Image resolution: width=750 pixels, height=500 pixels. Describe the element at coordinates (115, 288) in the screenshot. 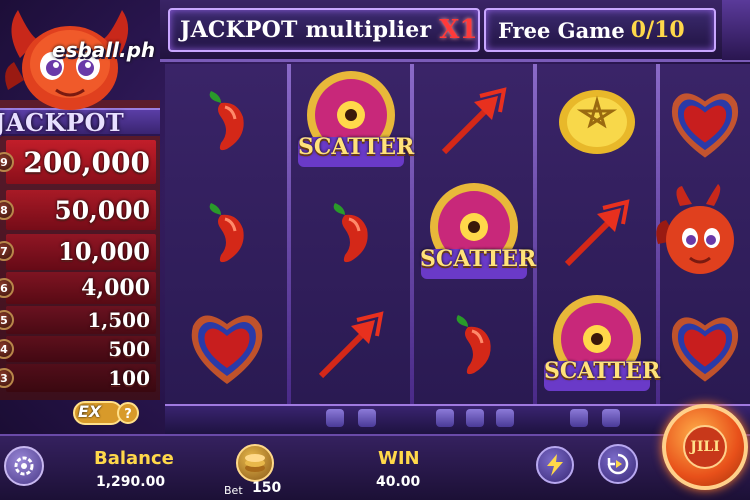

I see `tier-value: 4,000` at that location.